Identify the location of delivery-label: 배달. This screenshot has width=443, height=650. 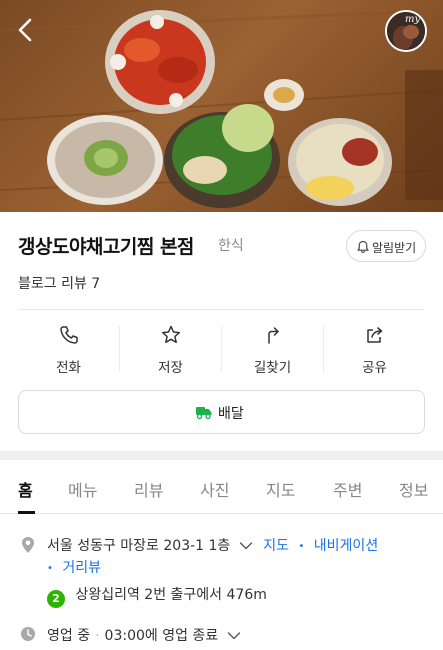
(231, 414).